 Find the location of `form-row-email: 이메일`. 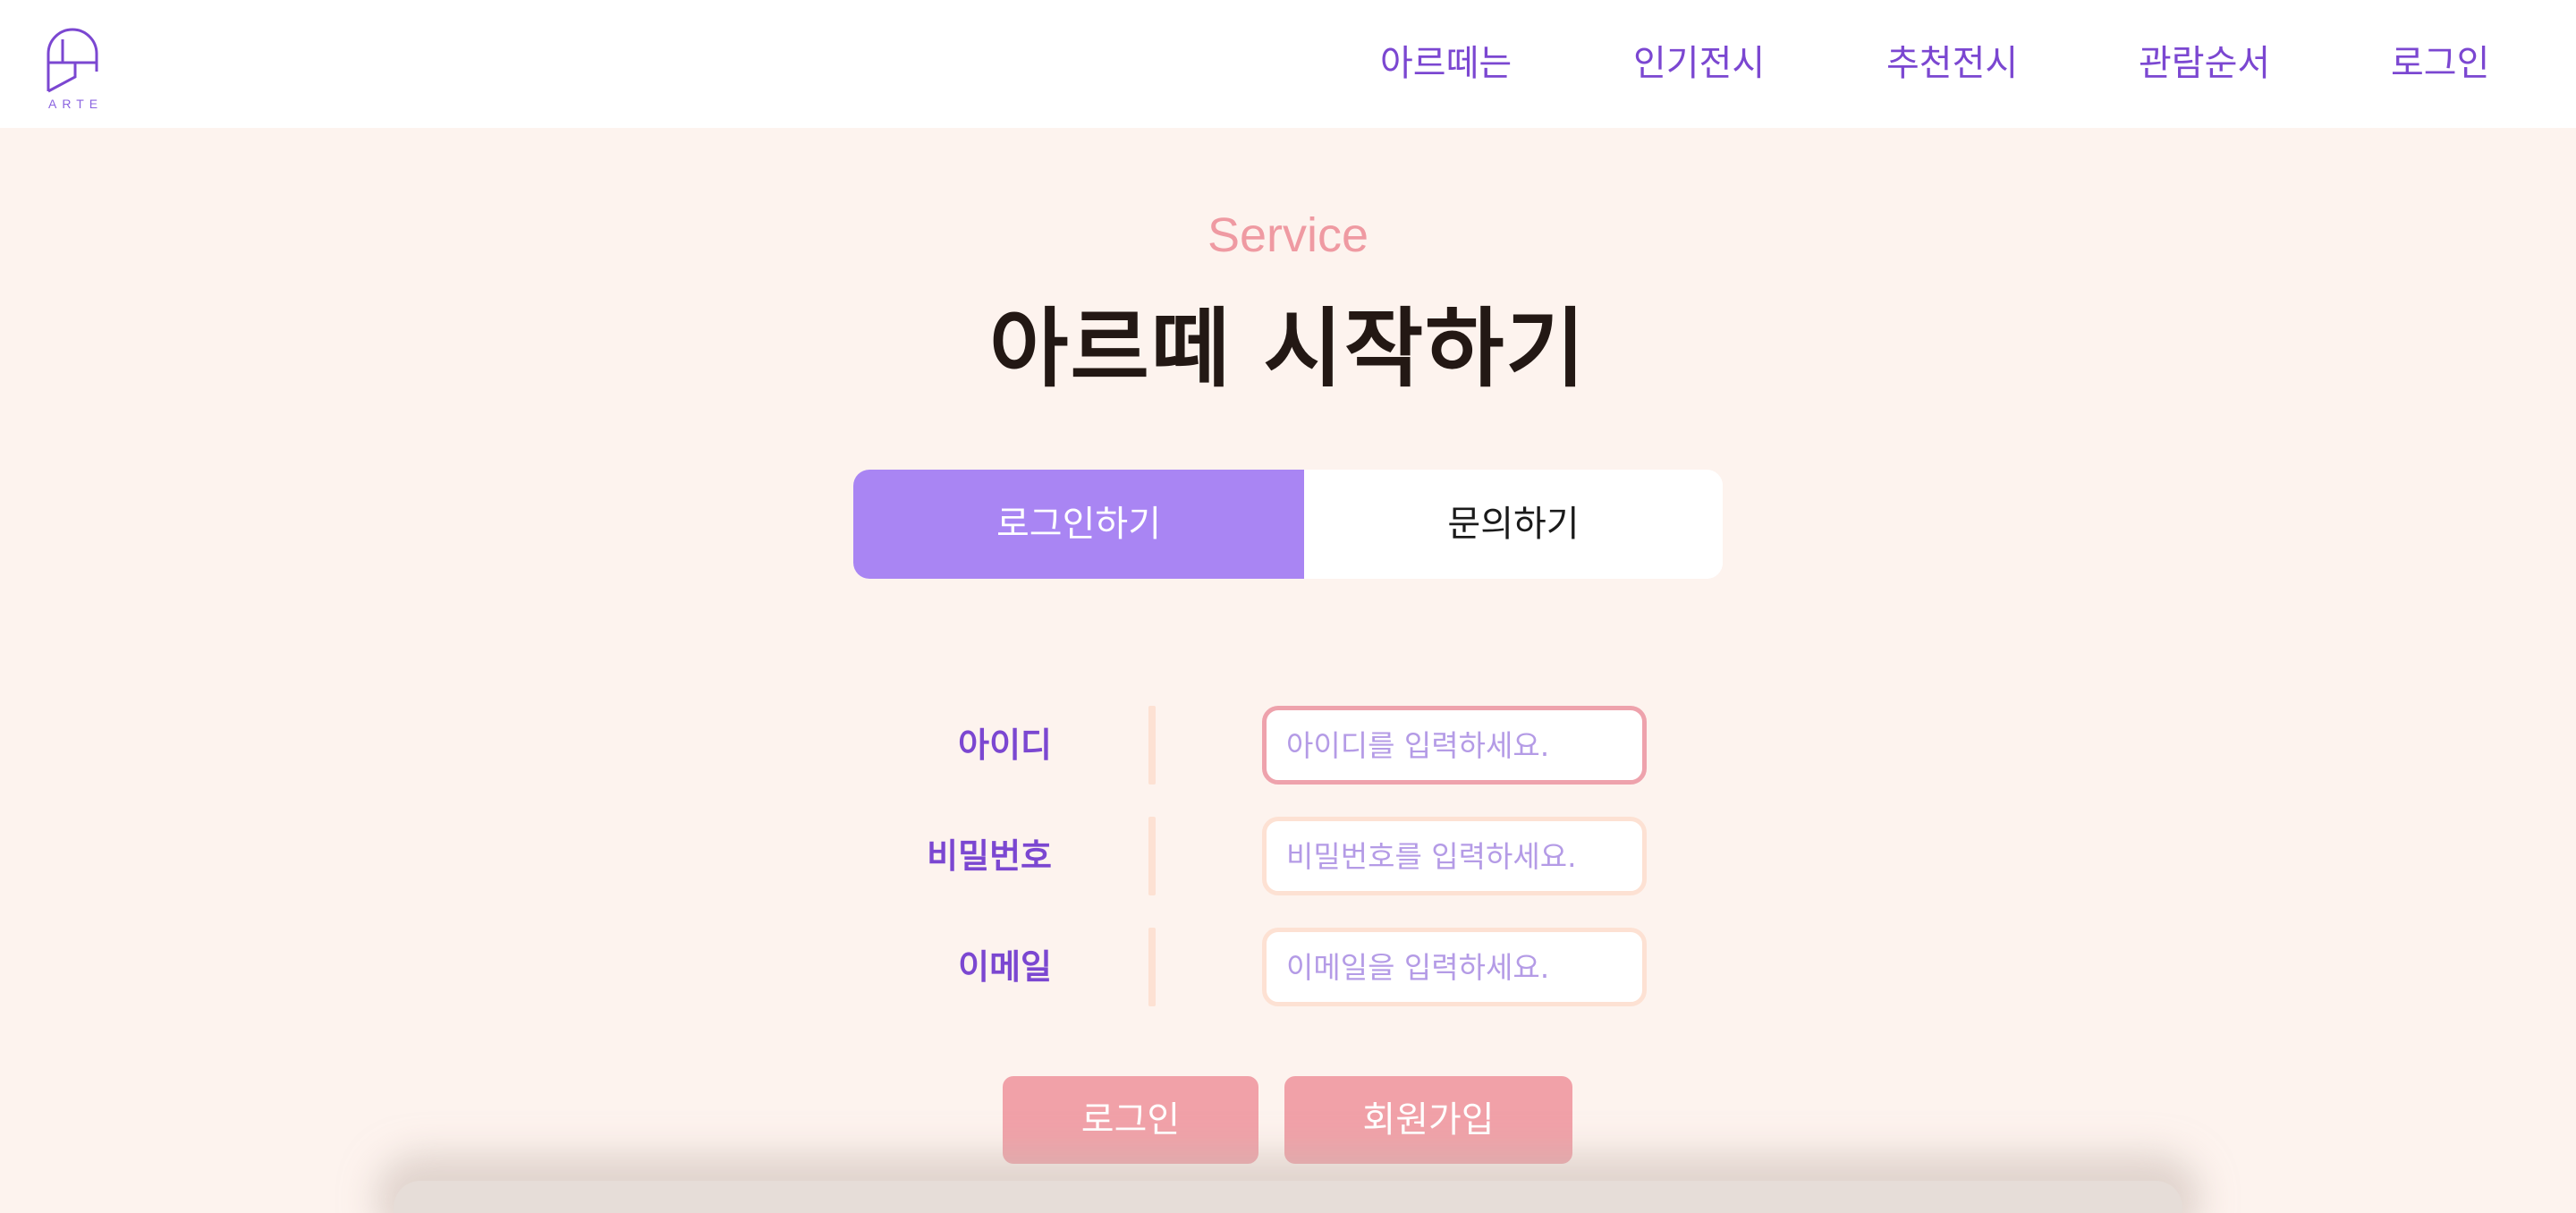

form-row-email: 이메일 is located at coordinates (1288, 967).